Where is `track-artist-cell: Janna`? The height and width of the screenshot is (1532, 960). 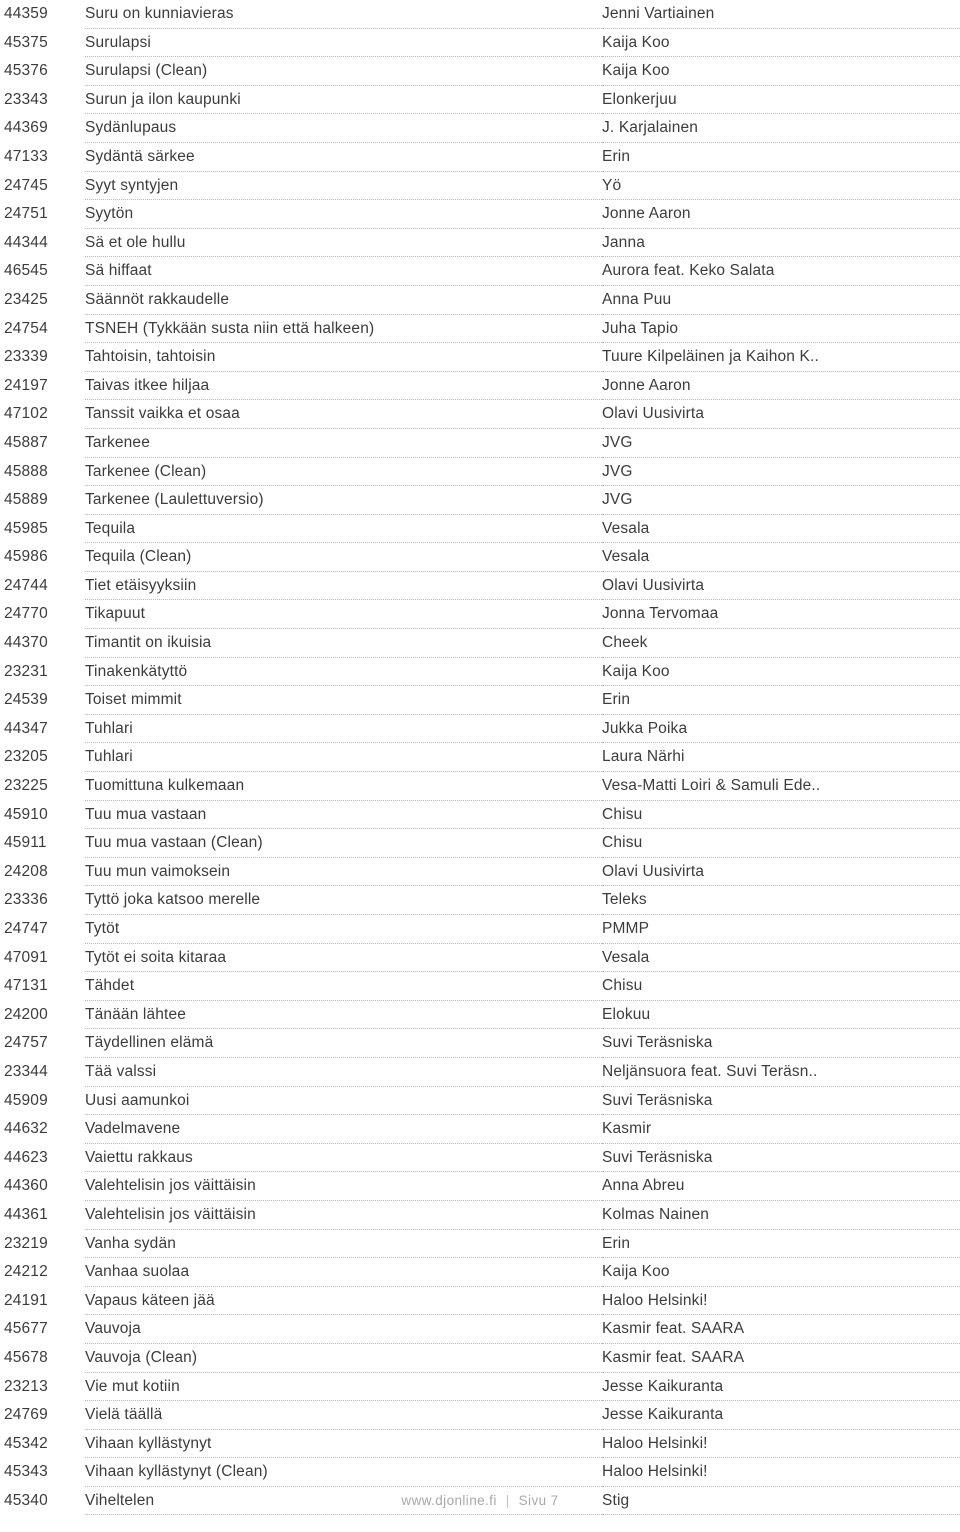 track-artist-cell: Janna is located at coordinates (781, 243).